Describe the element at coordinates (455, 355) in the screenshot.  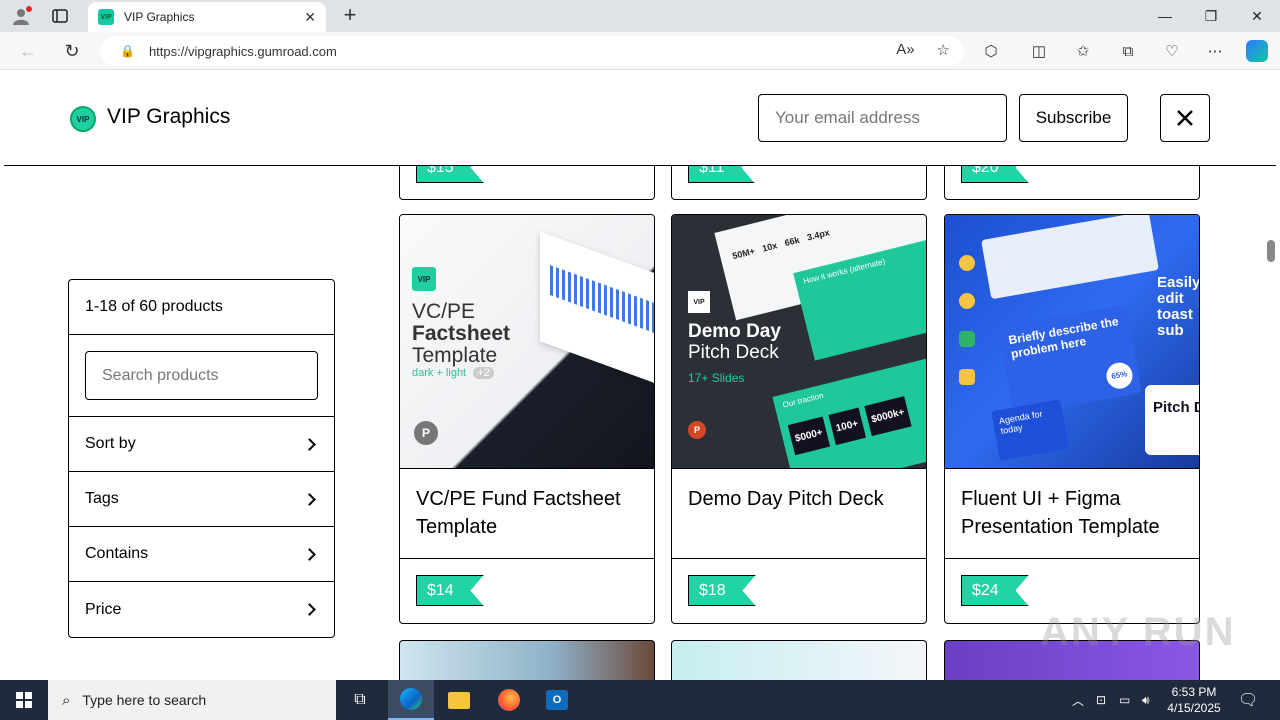
I see `thumb-line: Template` at that location.